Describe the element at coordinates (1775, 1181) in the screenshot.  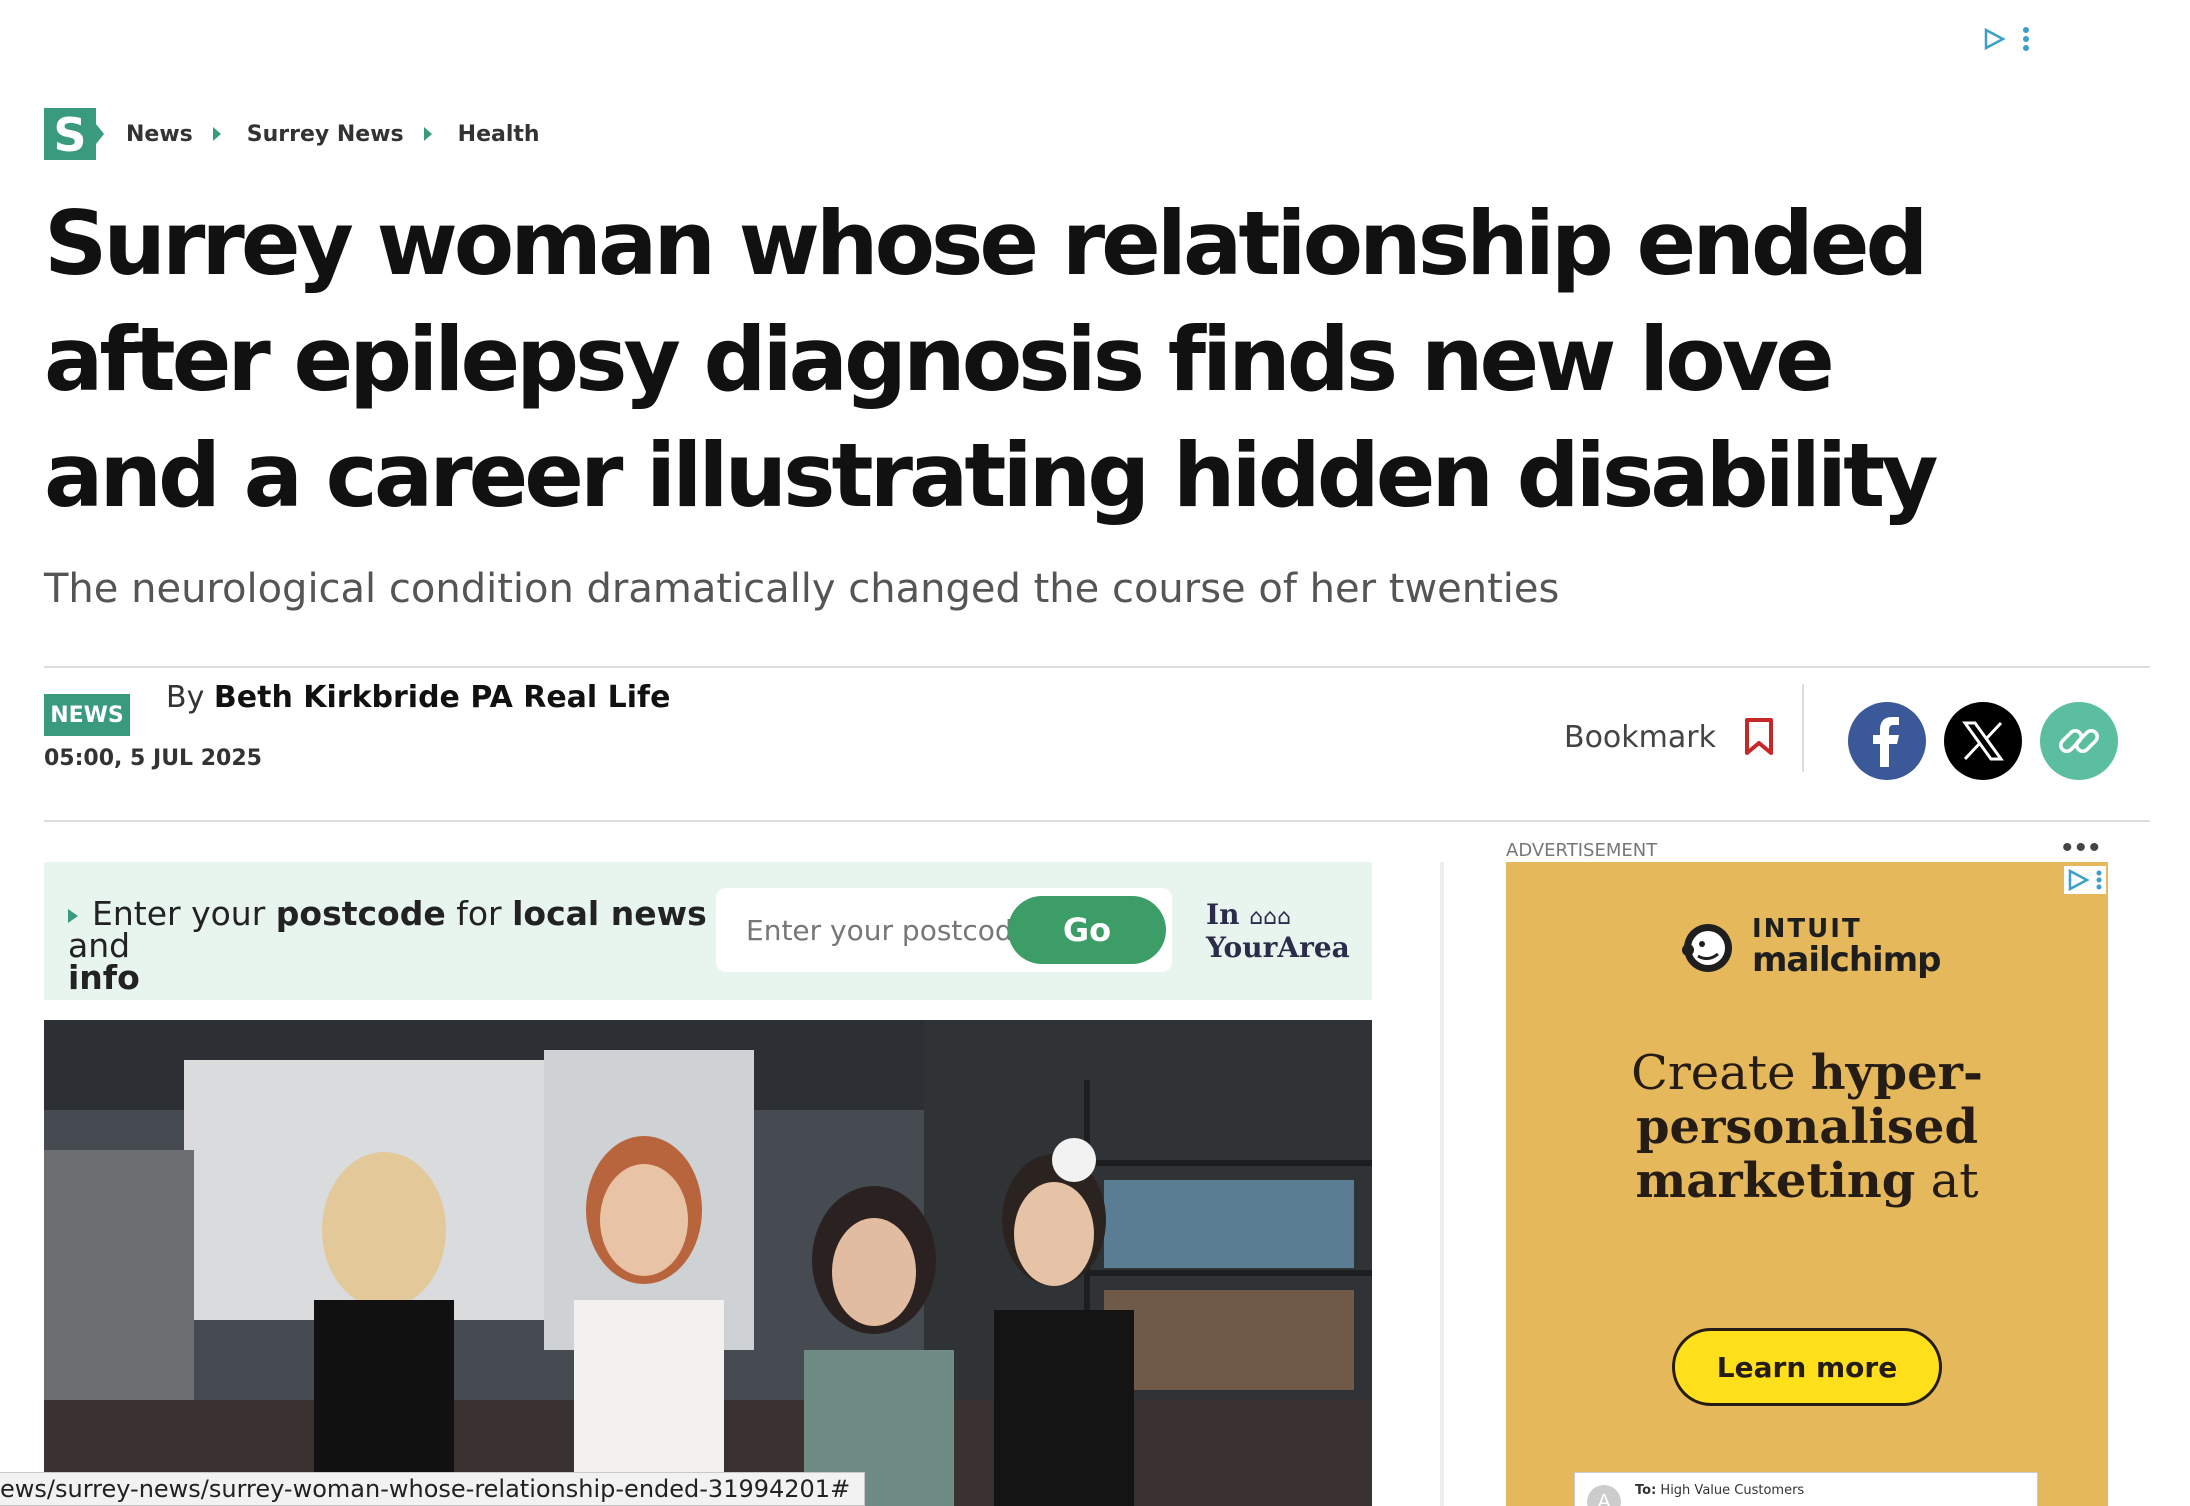
I see `ad-headline-bold: marketing` at that location.